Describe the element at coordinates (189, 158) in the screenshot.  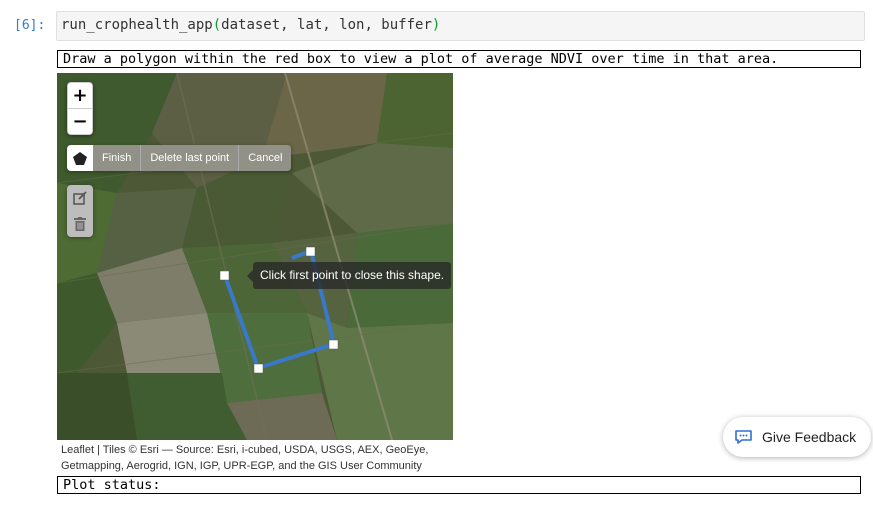
I see `delete-last-point-button: Delete last point` at that location.